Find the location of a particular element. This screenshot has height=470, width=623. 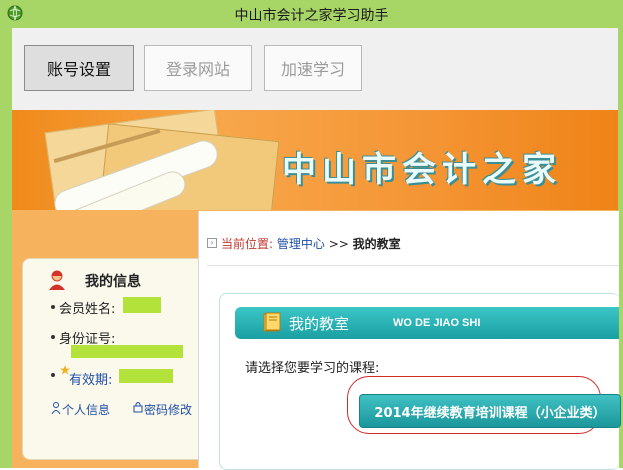

member-name-value-redacted is located at coordinates (142, 305).